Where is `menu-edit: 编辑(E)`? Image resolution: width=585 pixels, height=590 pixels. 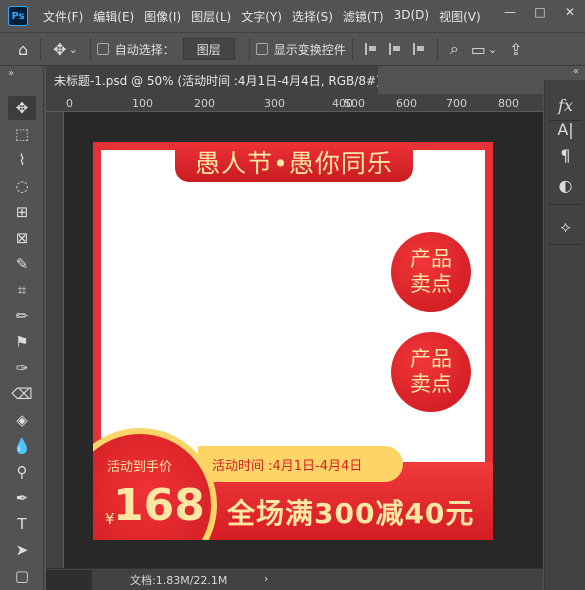
menu-edit: 编辑(E) is located at coordinates (113, 16).